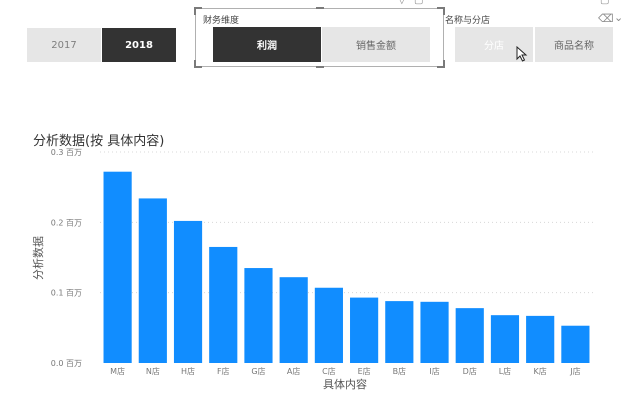 Image resolution: width=639 pixels, height=418 pixels. What do you see at coordinates (606, 18) in the screenshot?
I see `eraser-icon: ⌫` at bounding box center [606, 18].